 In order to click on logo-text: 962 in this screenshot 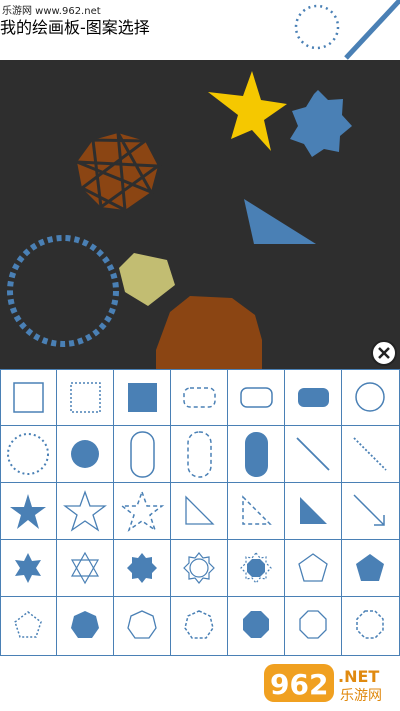, I will do `click(299, 684)`.